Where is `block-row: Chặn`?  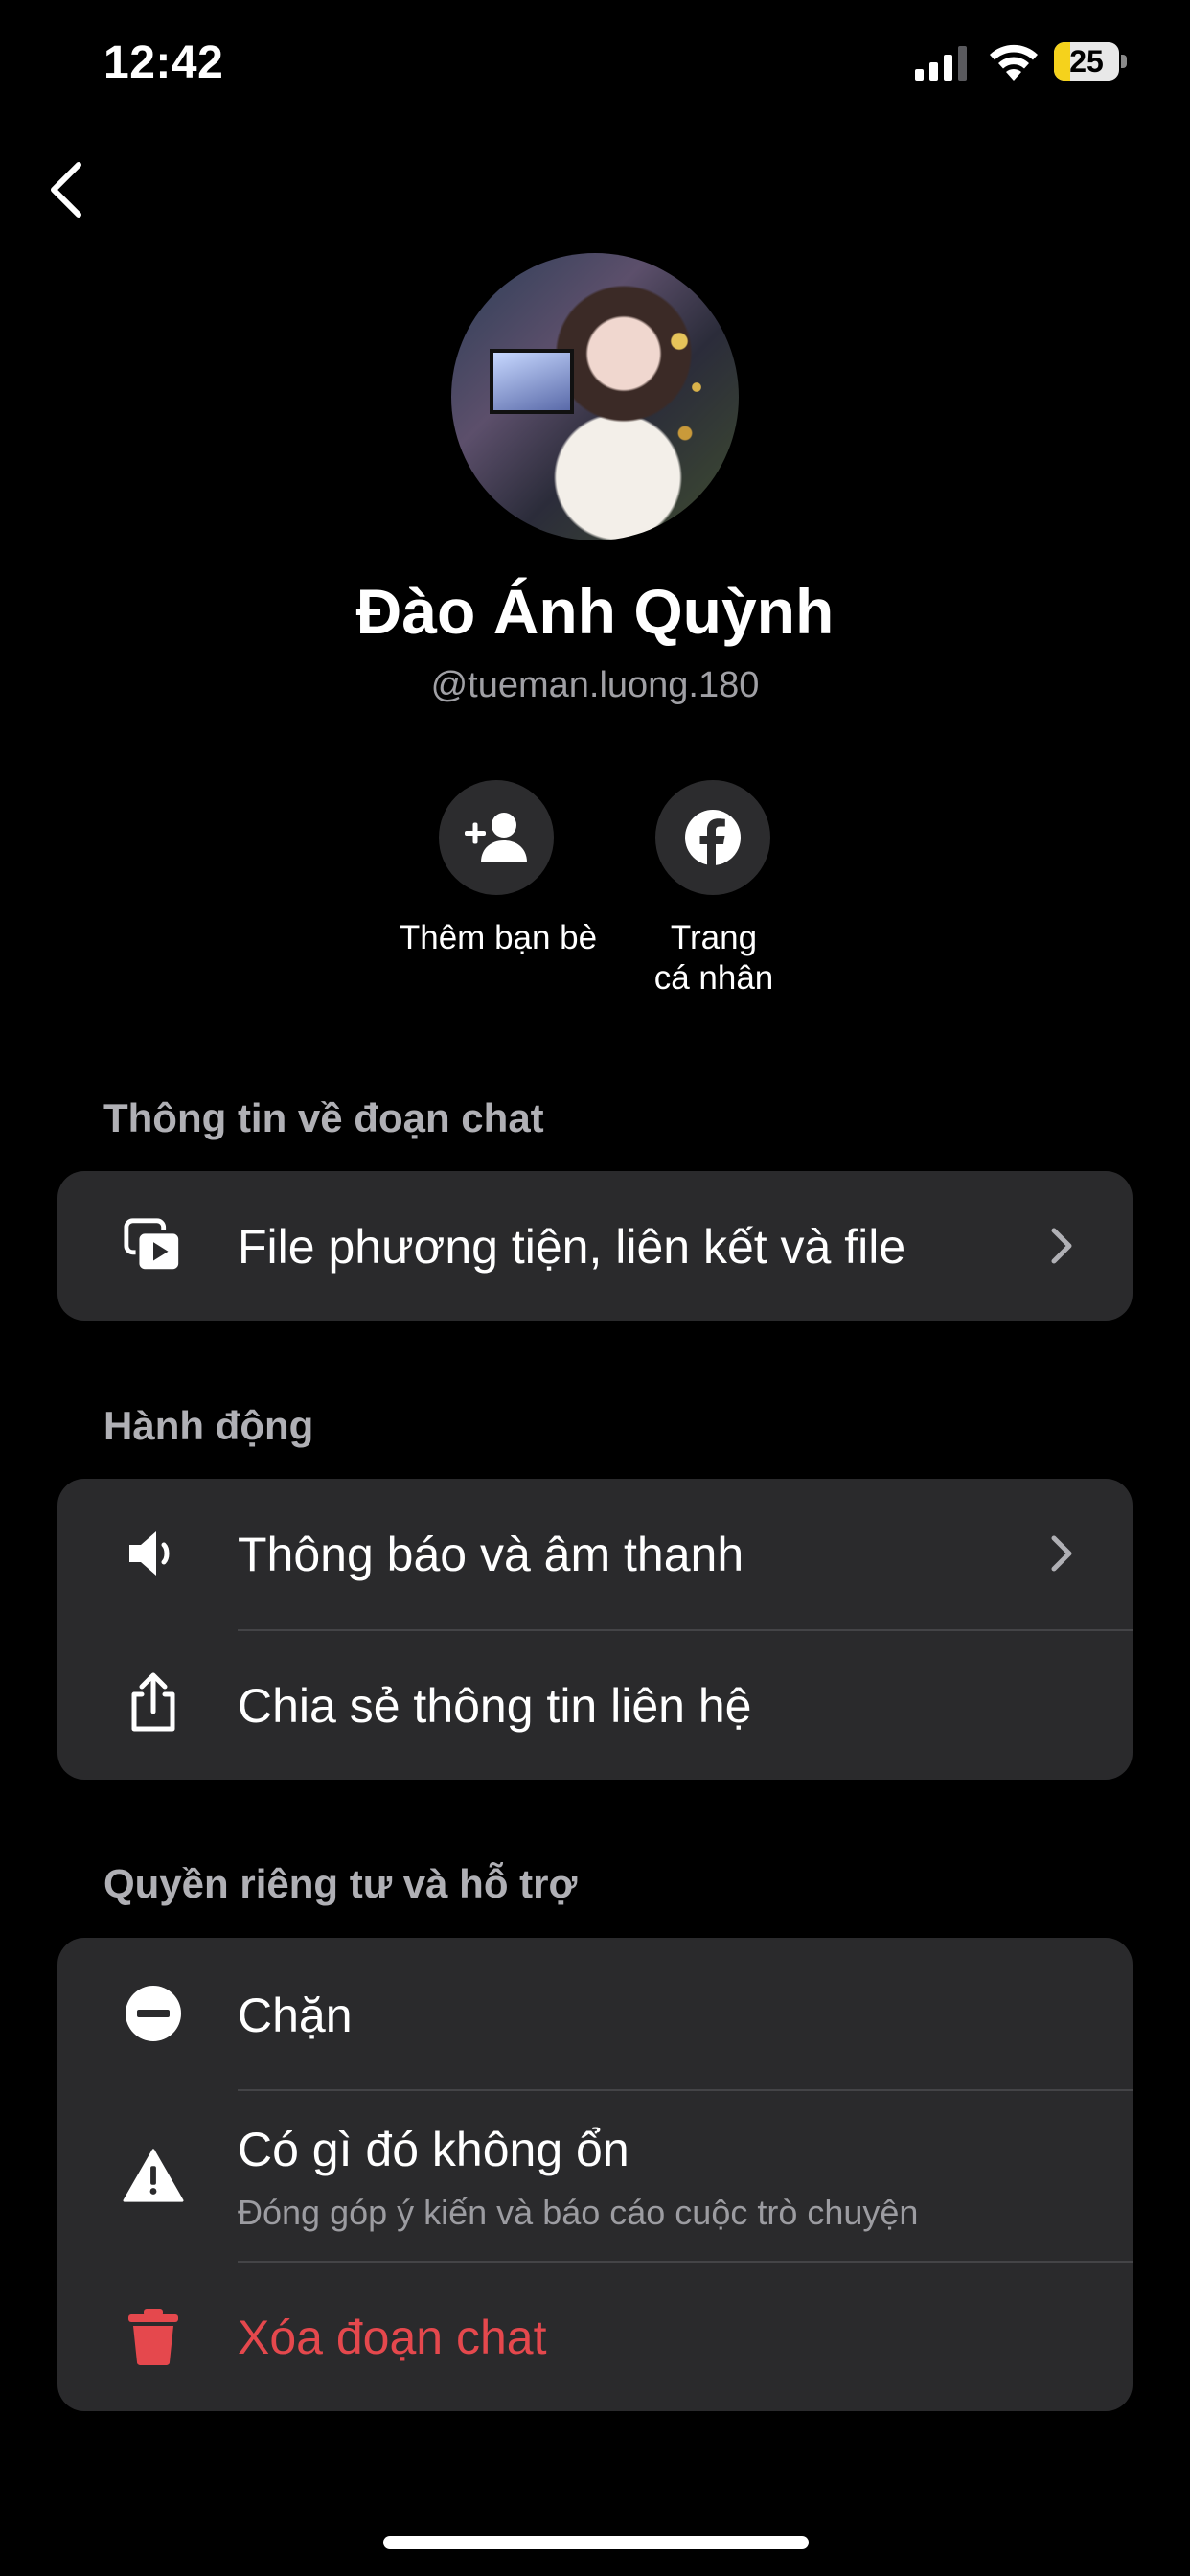 block-row: Chặn is located at coordinates (595, 2013).